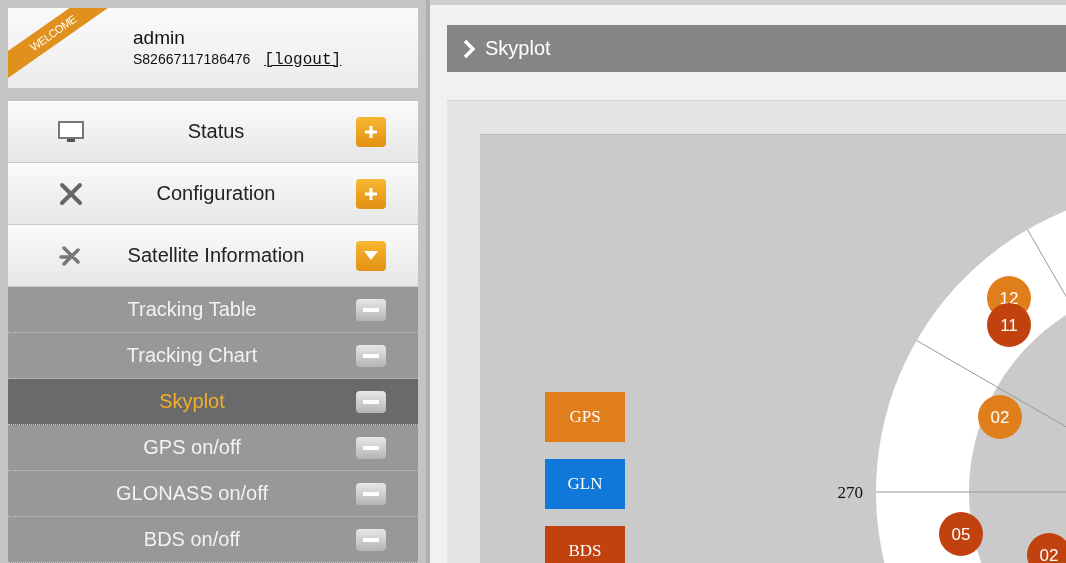 The image size is (1066, 563). What do you see at coordinates (213, 356) in the screenshot?
I see `submenu-item: Tracking Chart` at bounding box center [213, 356].